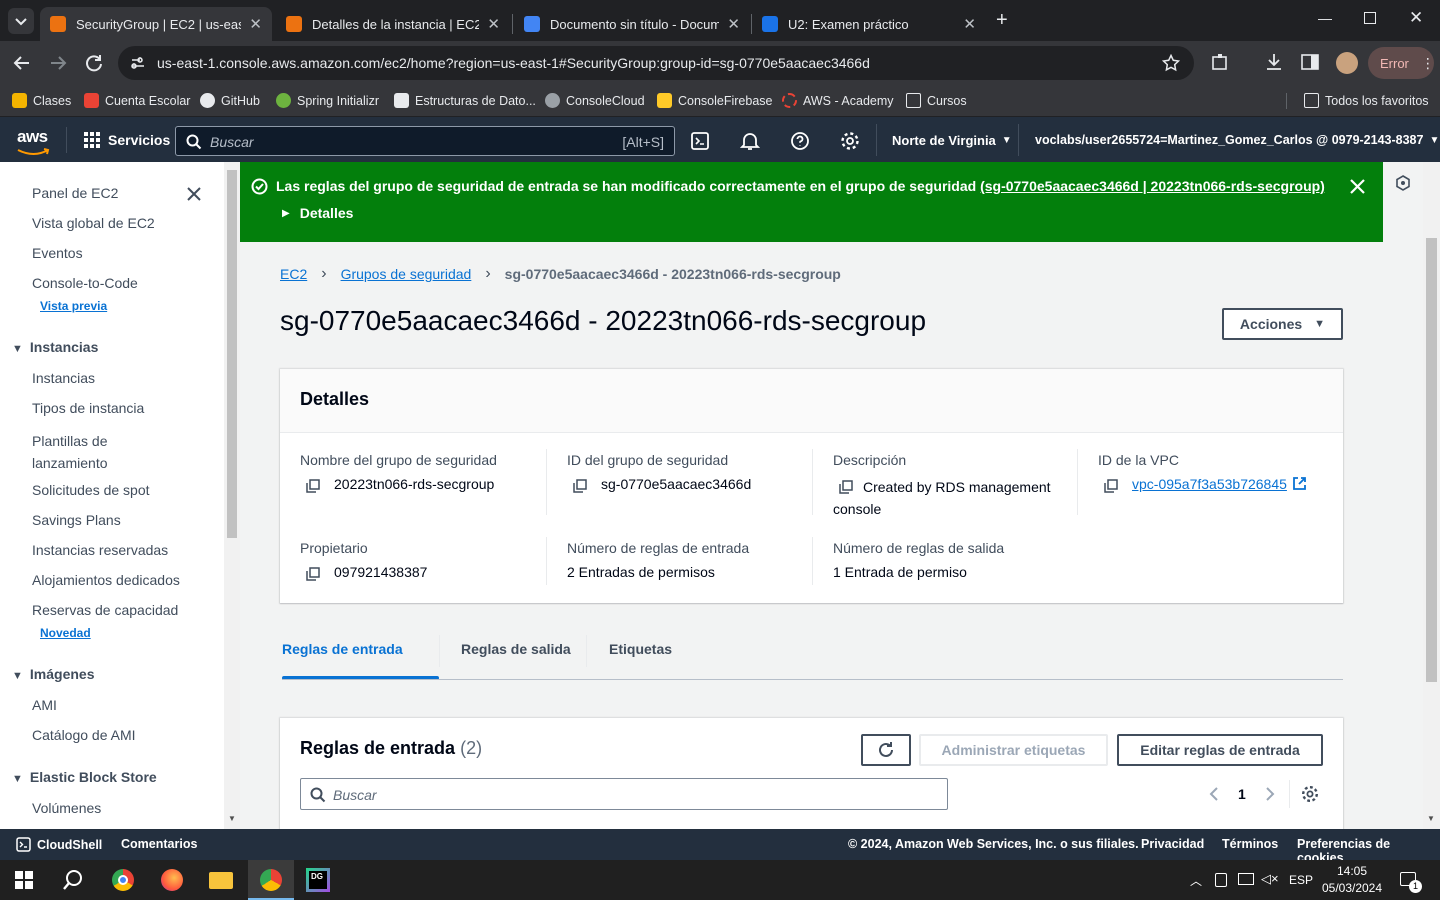  What do you see at coordinates (44, 705) in the screenshot?
I see `sidebar-item-ami: AMI` at bounding box center [44, 705].